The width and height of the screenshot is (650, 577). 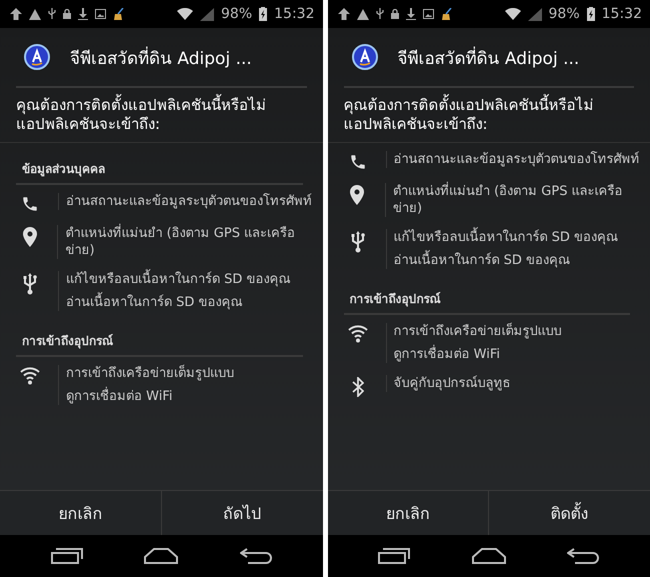 I want to click on confirm-button: ถัดไป, so click(x=241, y=513).